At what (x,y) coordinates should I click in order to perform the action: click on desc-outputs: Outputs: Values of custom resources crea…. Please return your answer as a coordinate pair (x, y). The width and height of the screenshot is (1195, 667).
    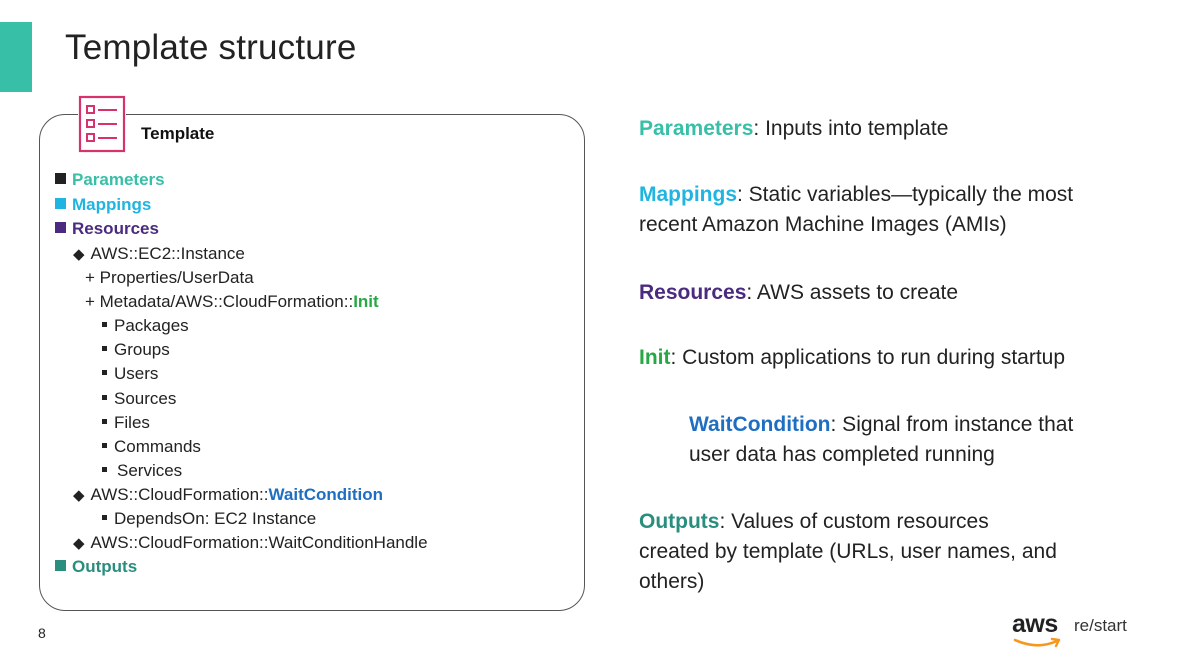
    Looking at the image, I should click on (848, 552).